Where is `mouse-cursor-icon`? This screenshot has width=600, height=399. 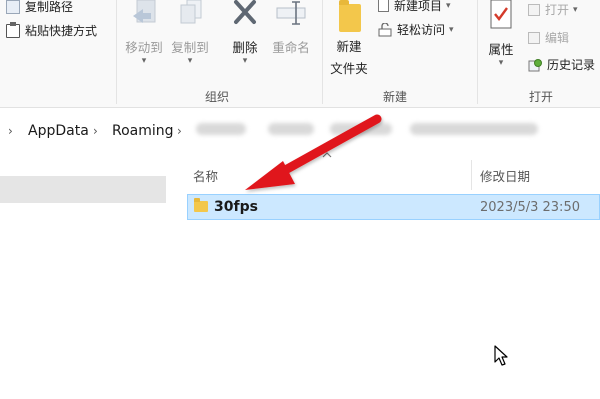 mouse-cursor-icon is located at coordinates (501, 355).